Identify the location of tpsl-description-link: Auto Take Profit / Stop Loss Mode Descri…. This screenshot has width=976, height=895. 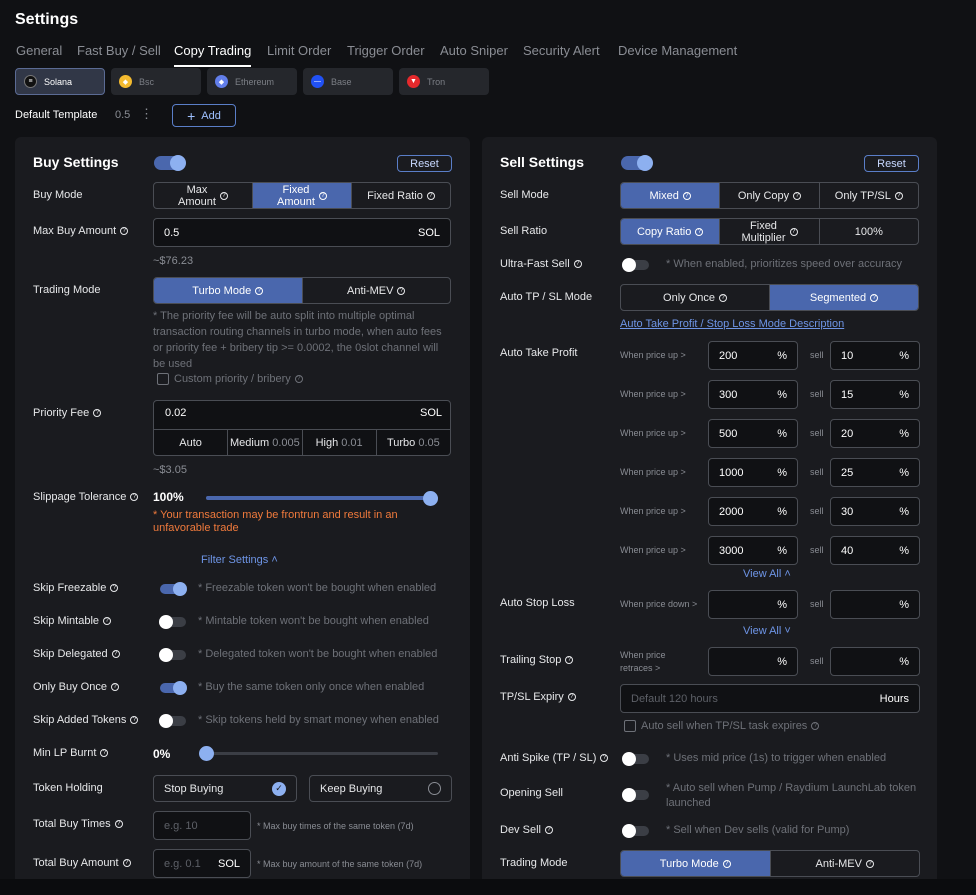
(732, 324).